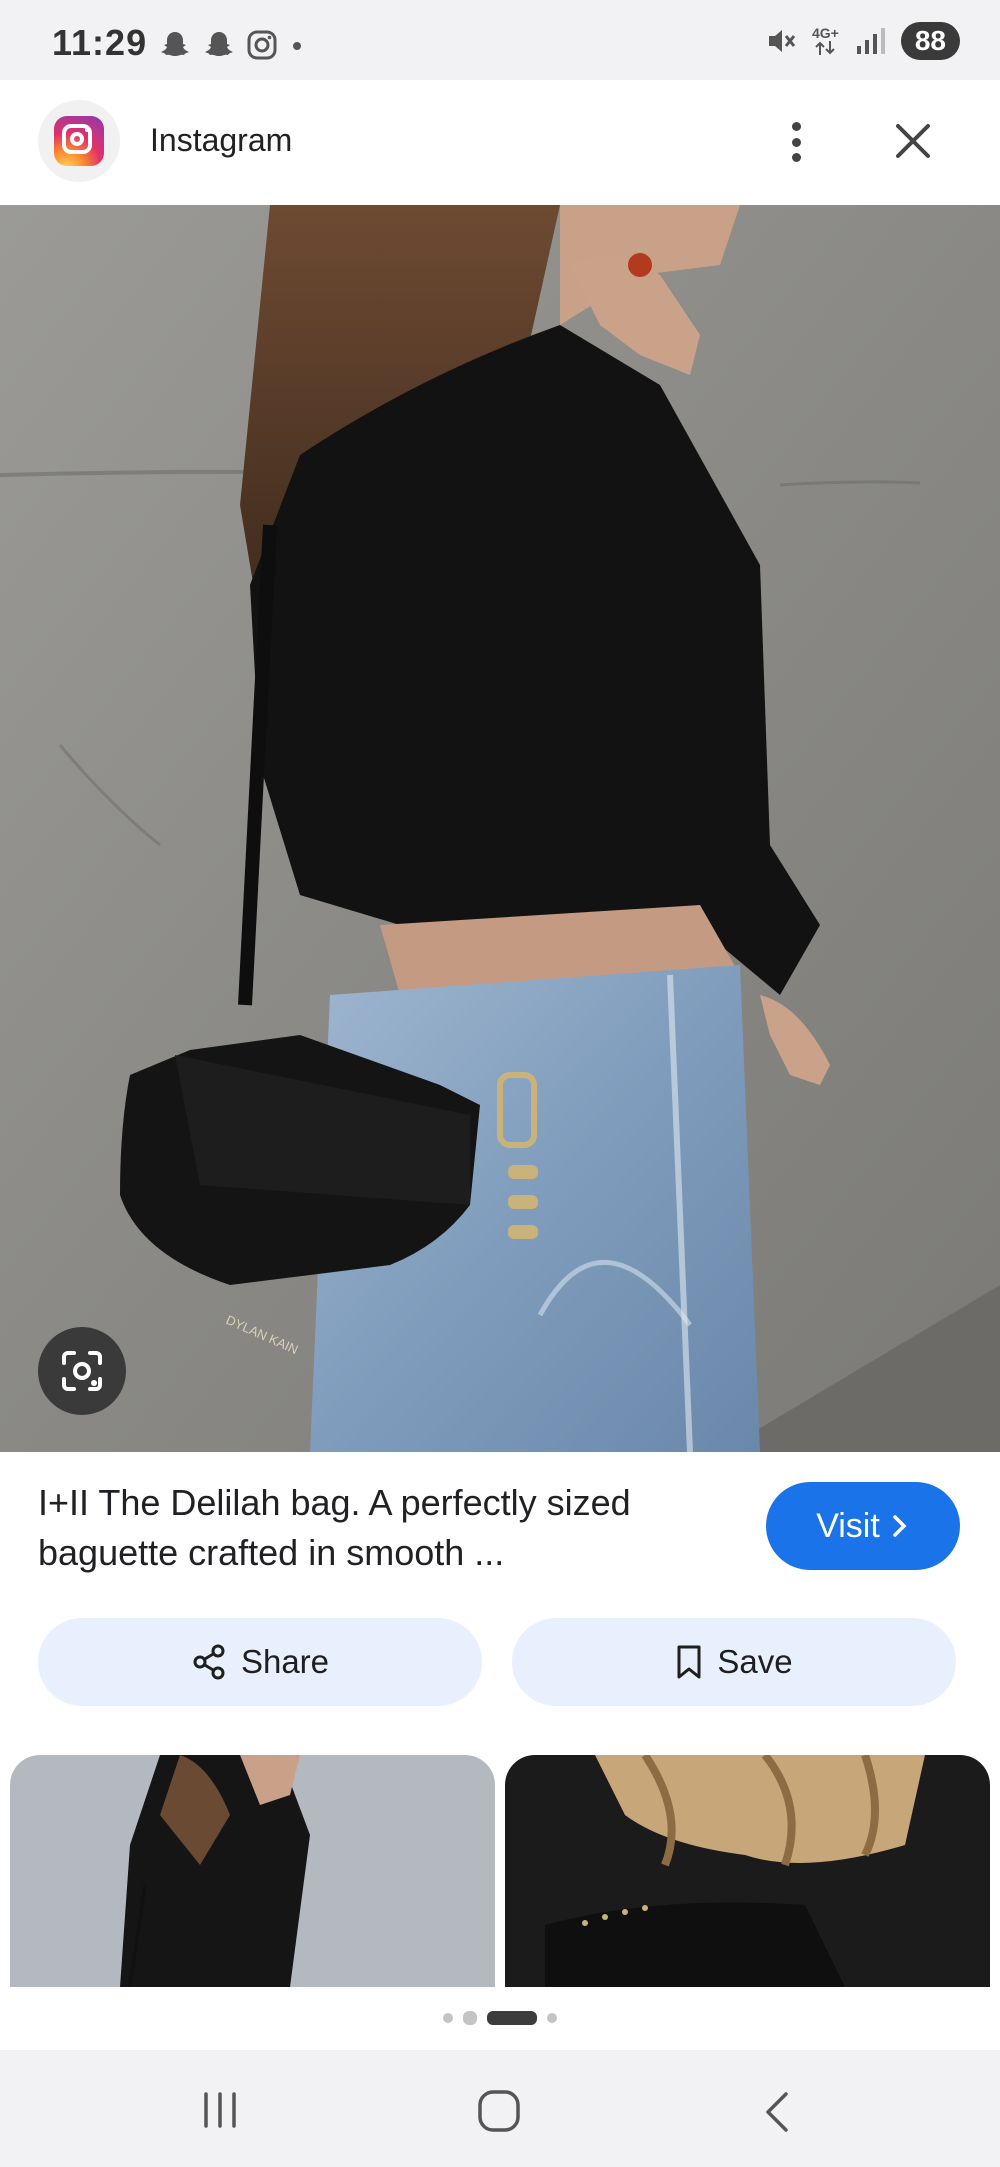 Image resolution: width=1000 pixels, height=2167 pixels. I want to click on google-lens-icon, so click(82, 1371).